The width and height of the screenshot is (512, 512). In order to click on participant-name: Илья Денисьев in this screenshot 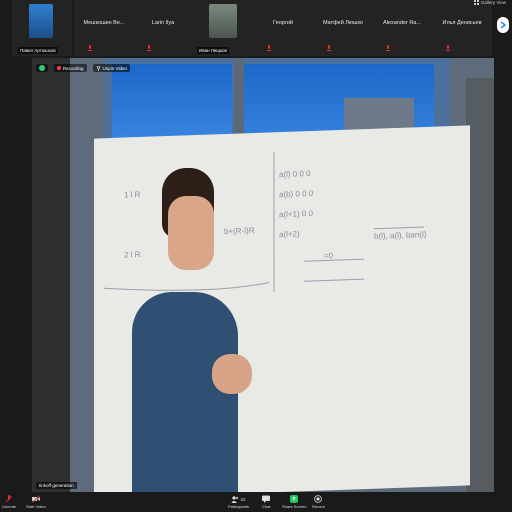, I will do `click(462, 23)`.